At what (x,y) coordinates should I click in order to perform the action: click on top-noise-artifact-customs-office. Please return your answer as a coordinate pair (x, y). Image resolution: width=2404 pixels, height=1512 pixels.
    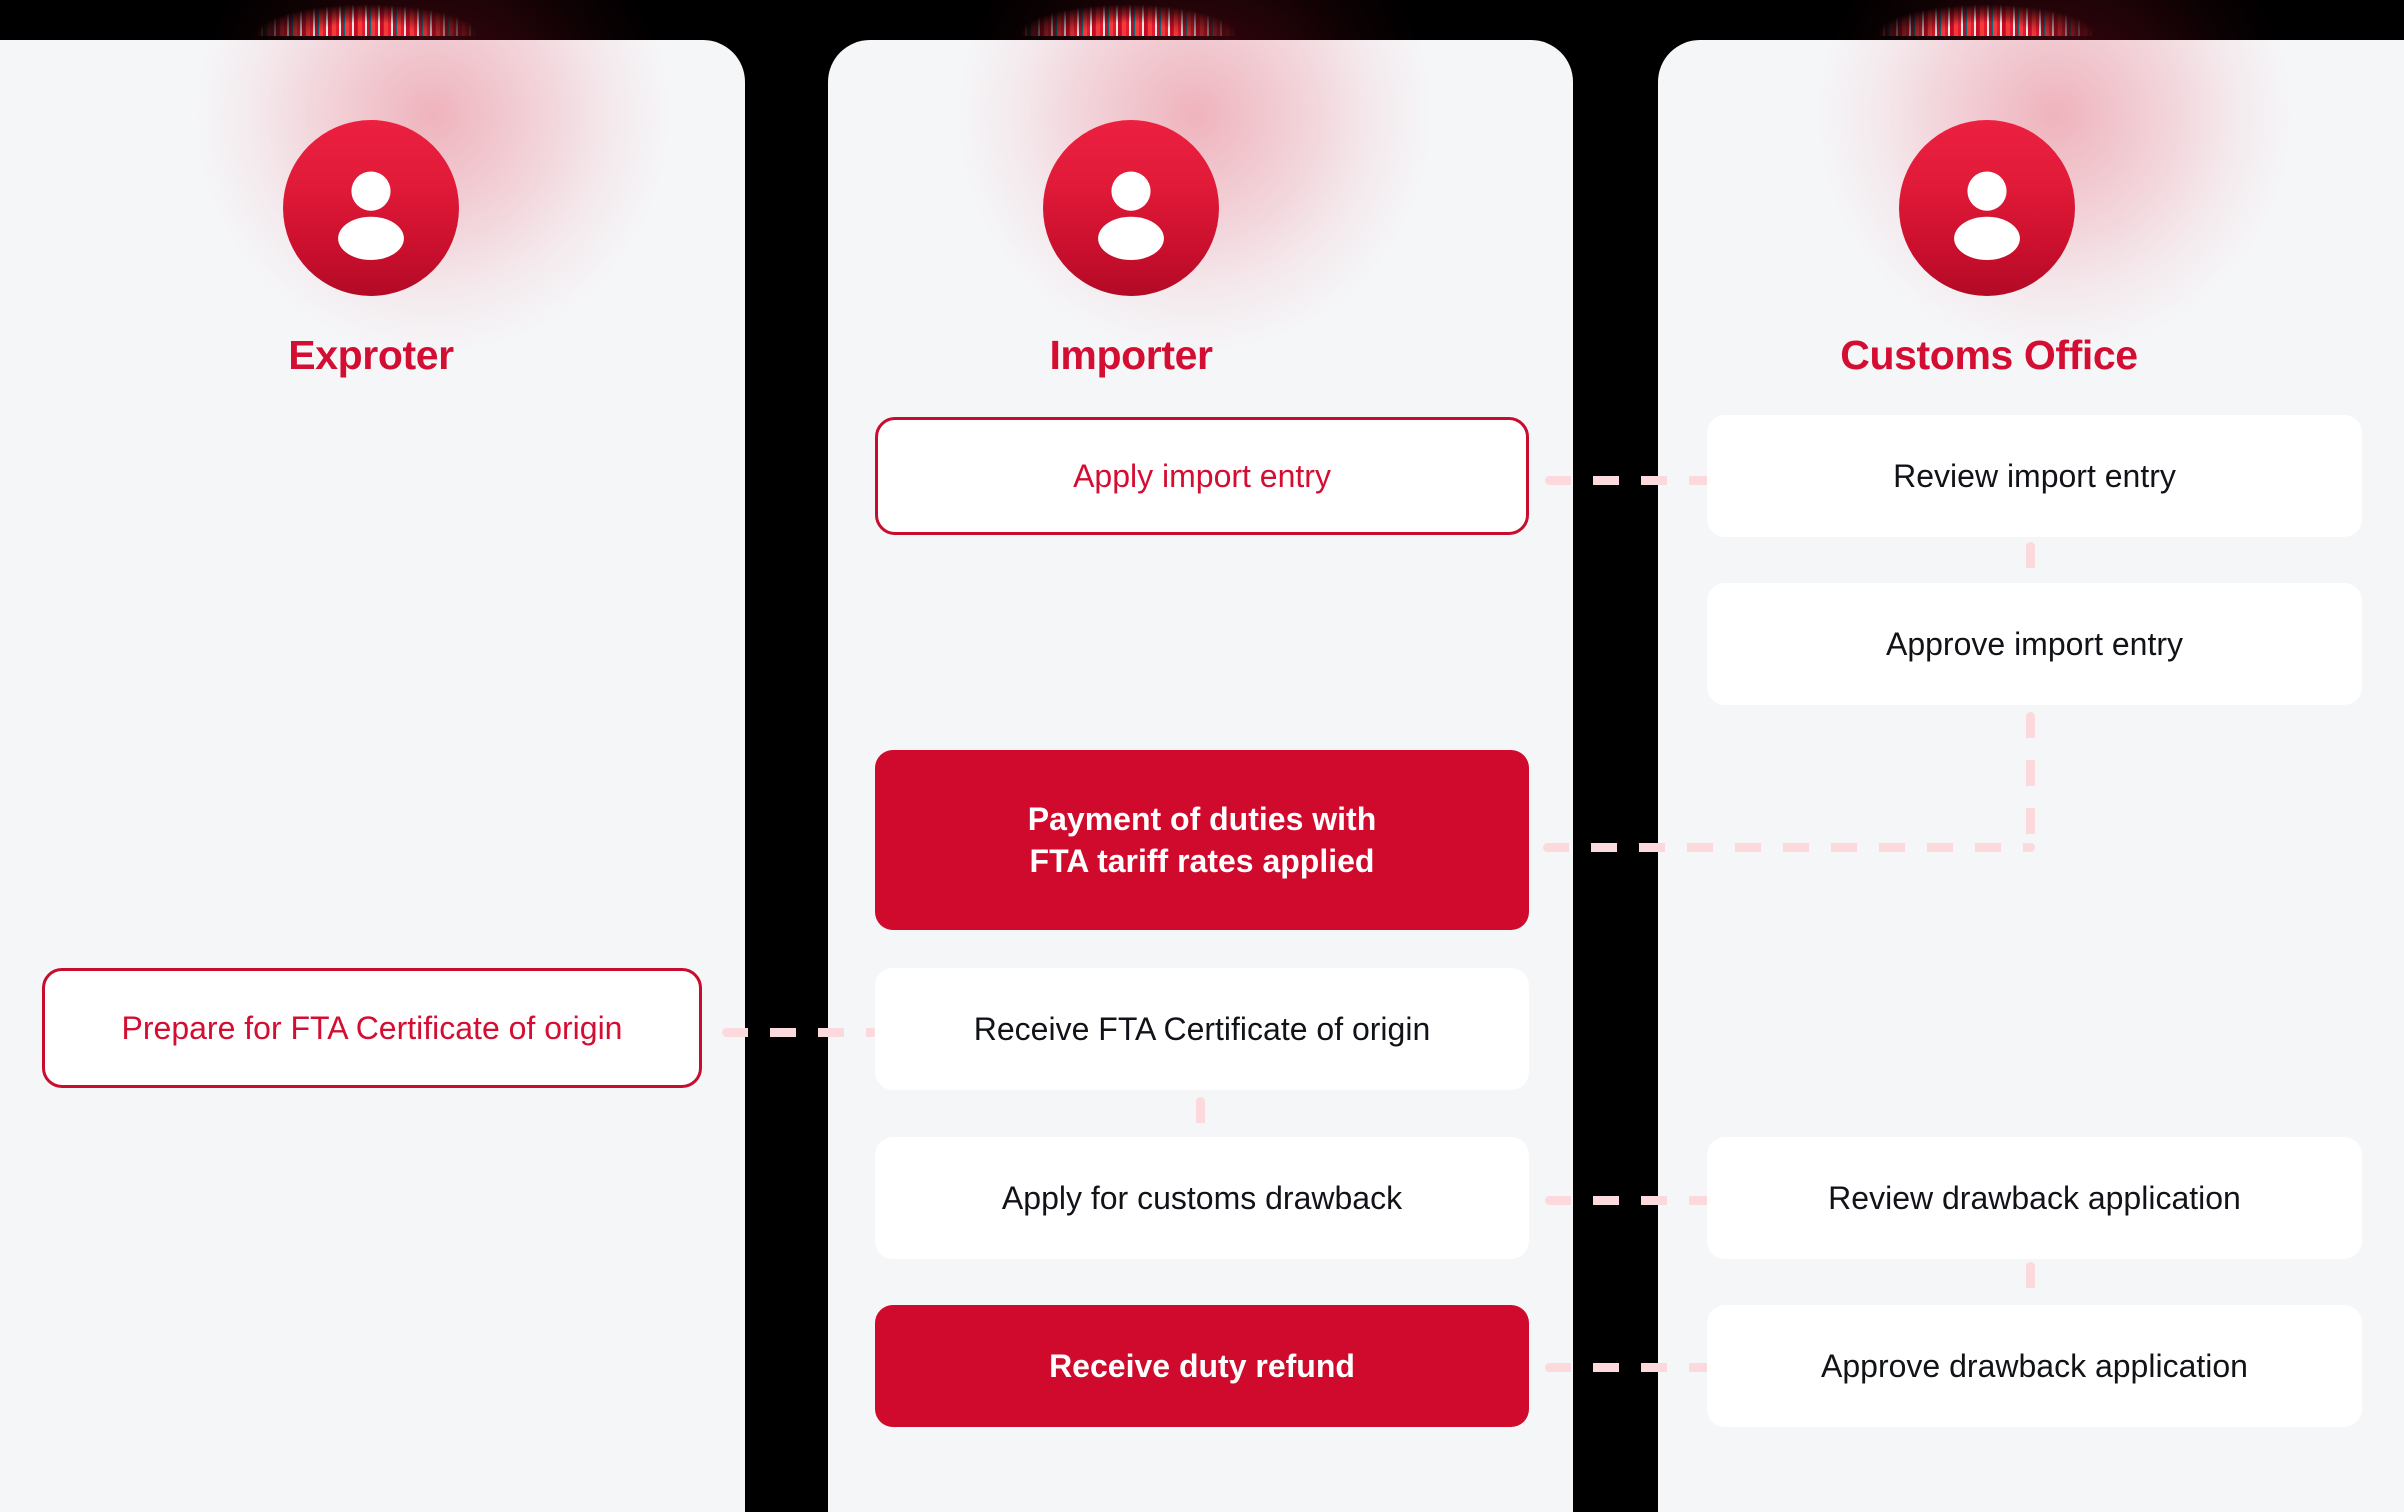
    Looking at the image, I should click on (1986, 18).